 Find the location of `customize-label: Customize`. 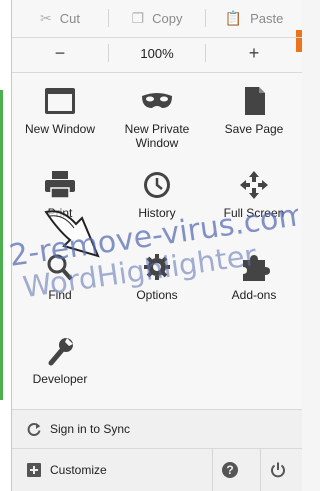

customize-label: Customize is located at coordinates (78, 470).